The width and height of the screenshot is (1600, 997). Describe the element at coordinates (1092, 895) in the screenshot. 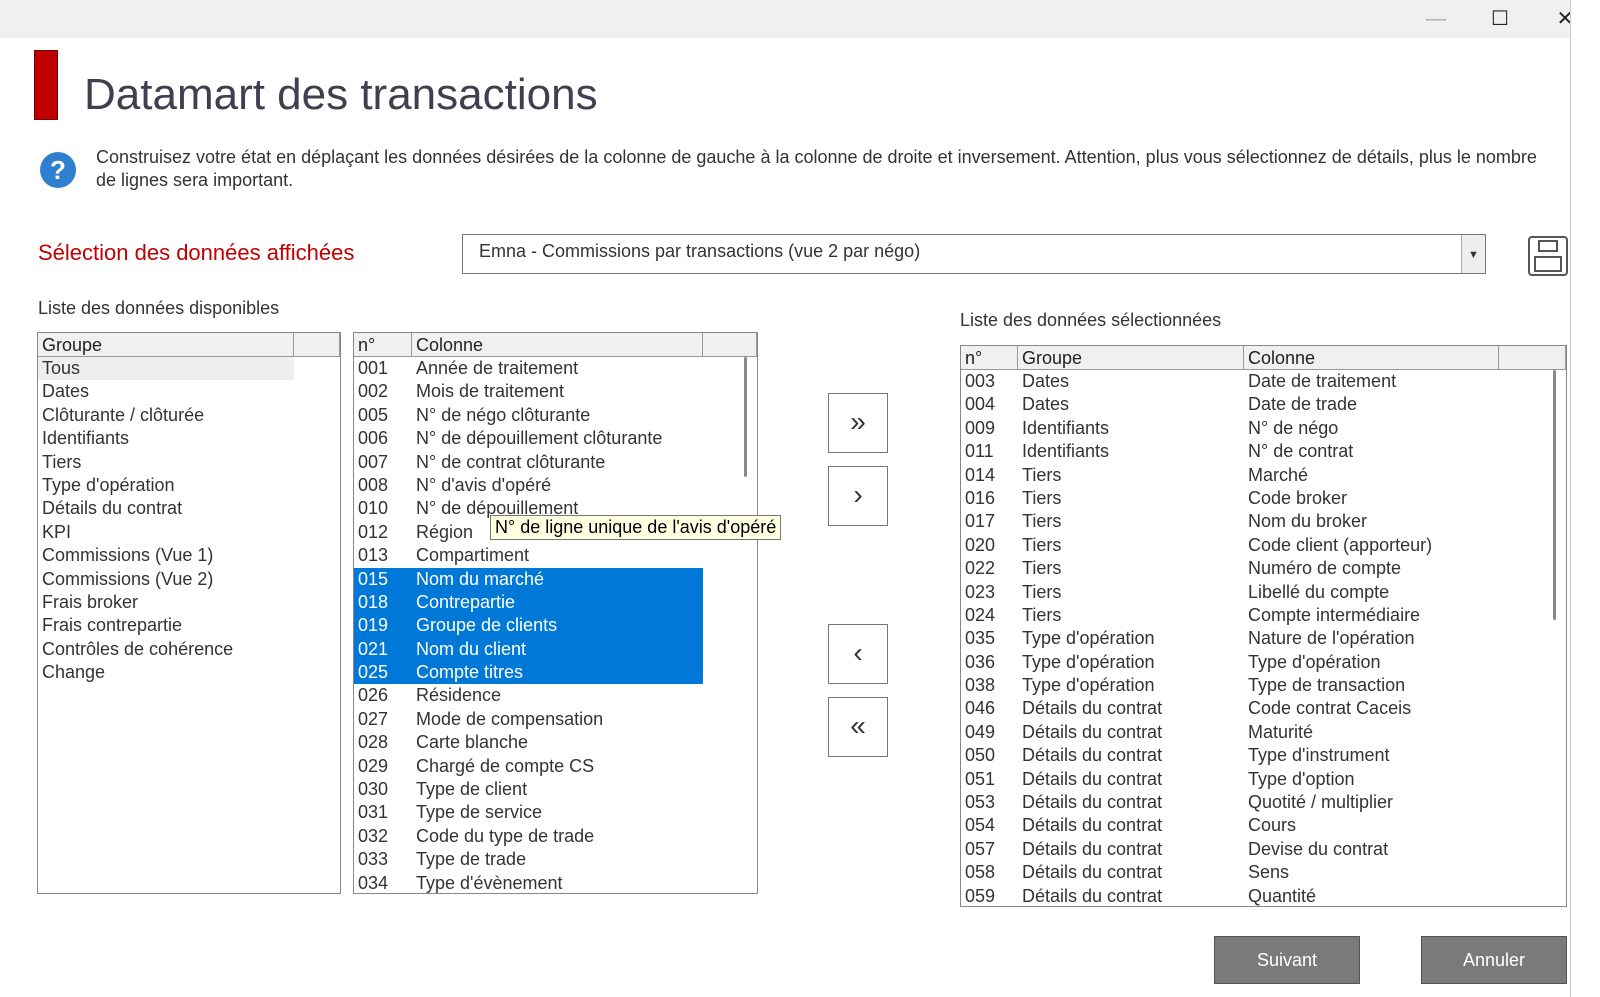

I see `item-group: Détails du contrat` at that location.